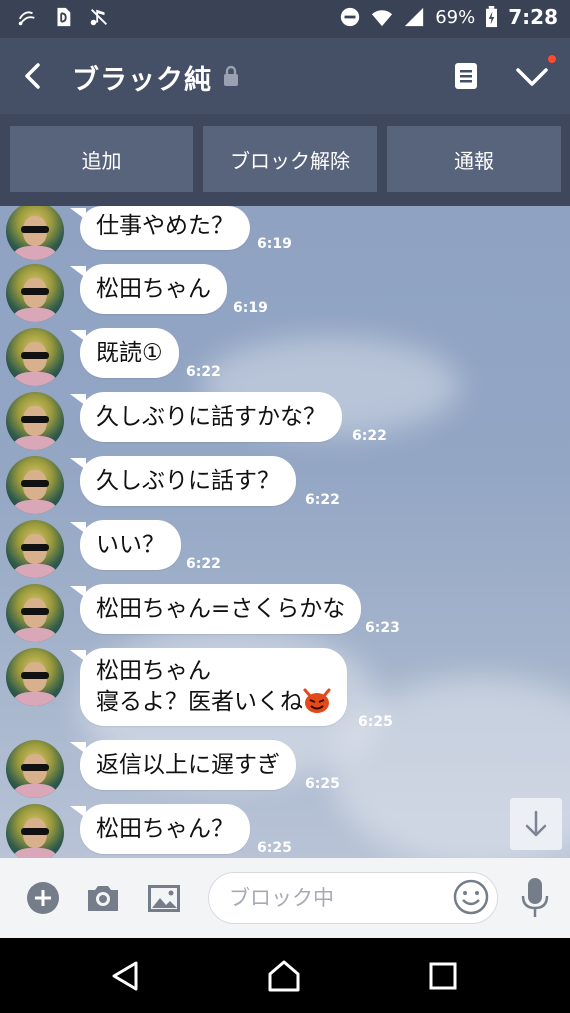 The height and width of the screenshot is (1013, 570). Describe the element at coordinates (317, 700) in the screenshot. I see `devil-emoji-icon` at that location.